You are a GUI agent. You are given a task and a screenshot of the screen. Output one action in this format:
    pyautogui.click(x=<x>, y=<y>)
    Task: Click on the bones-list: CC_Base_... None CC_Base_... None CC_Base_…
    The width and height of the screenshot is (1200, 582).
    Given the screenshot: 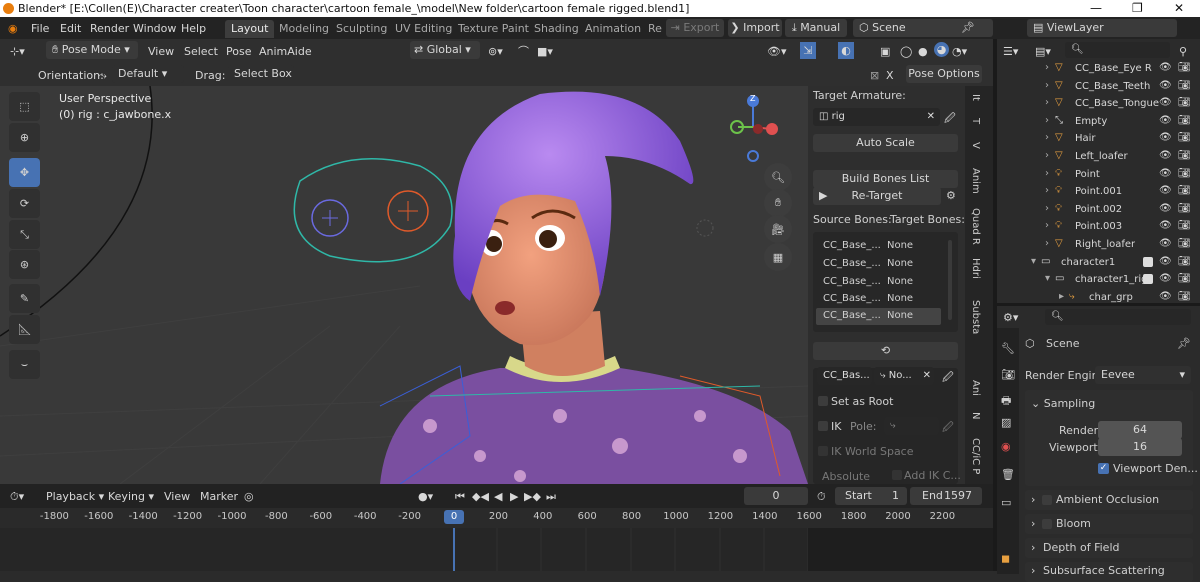 What is the action you would take?
    pyautogui.click(x=885, y=282)
    